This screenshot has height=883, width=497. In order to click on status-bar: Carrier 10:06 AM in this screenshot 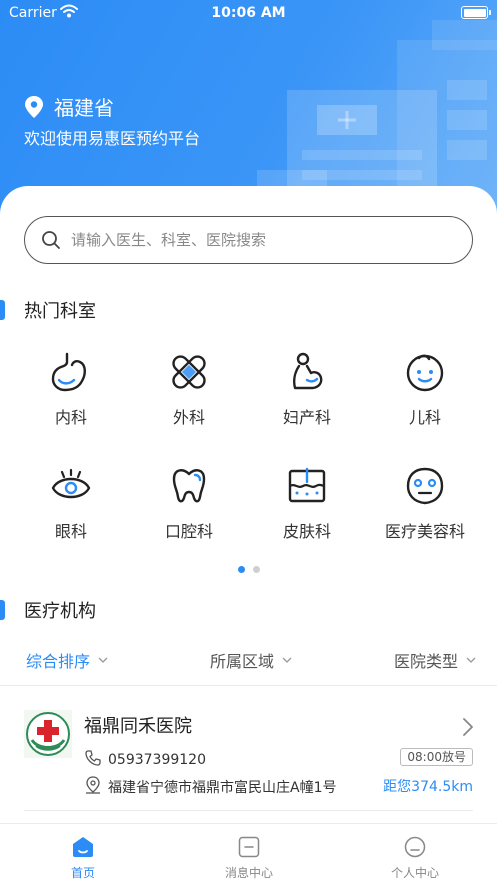, I will do `click(248, 13)`.